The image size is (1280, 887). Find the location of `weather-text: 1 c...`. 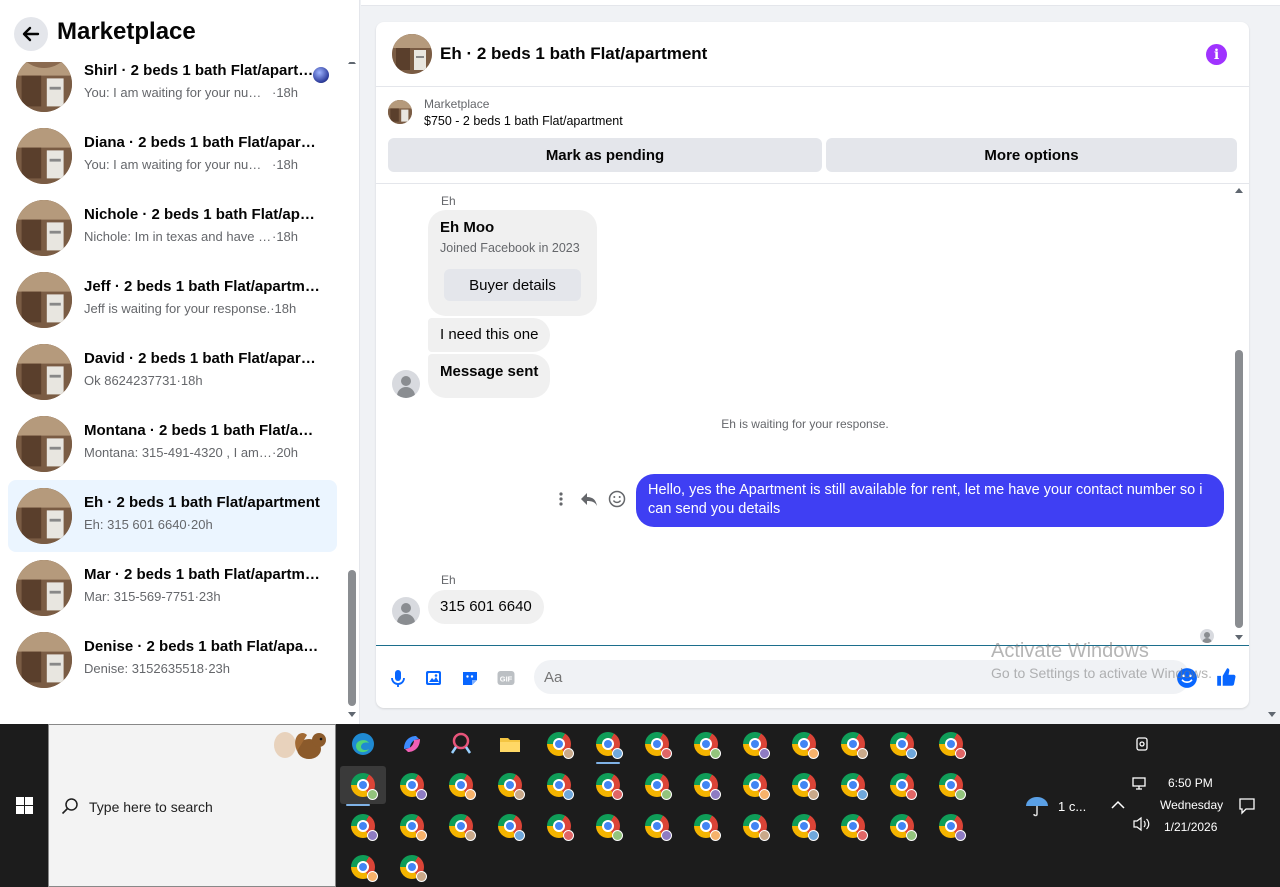

weather-text: 1 c... is located at coordinates (1072, 806).